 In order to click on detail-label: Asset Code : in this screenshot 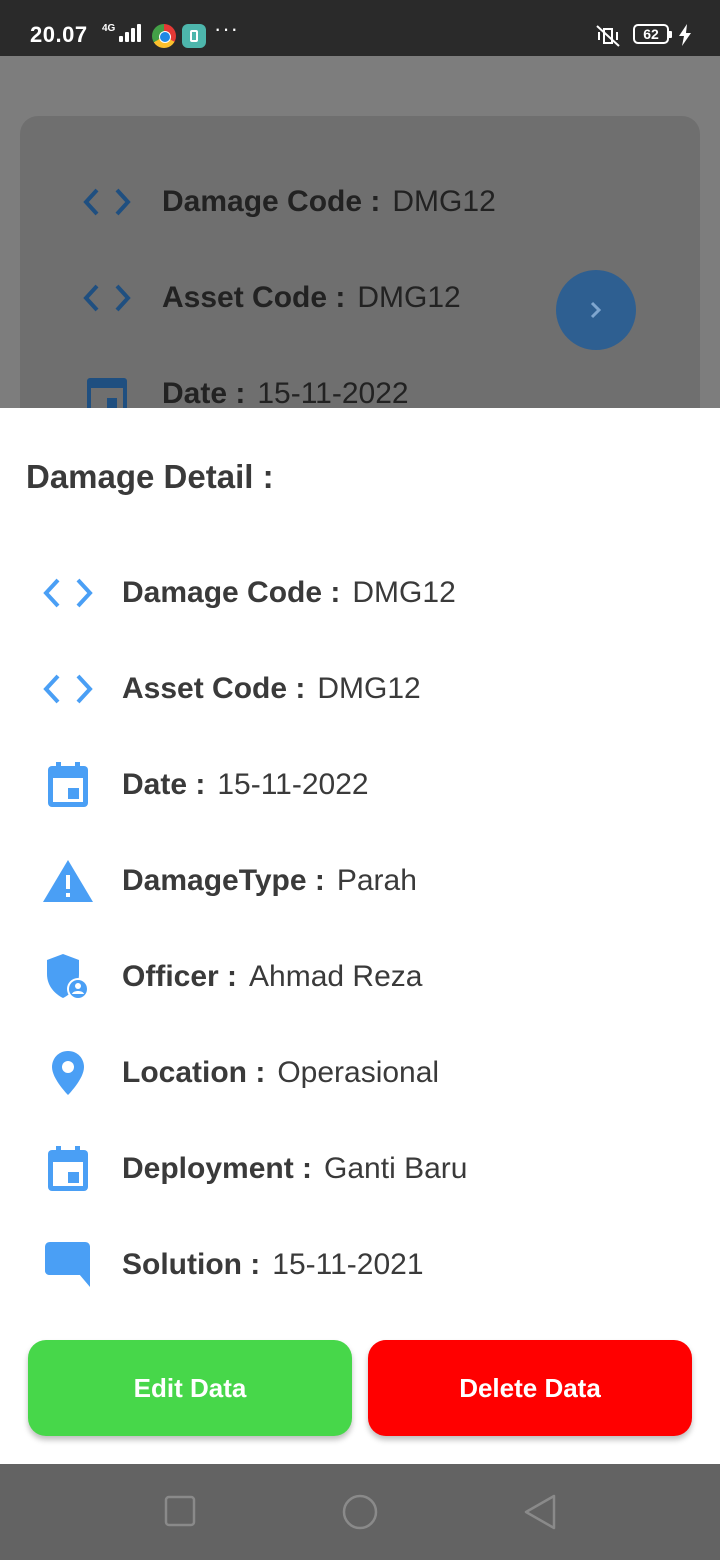, I will do `click(214, 688)`.